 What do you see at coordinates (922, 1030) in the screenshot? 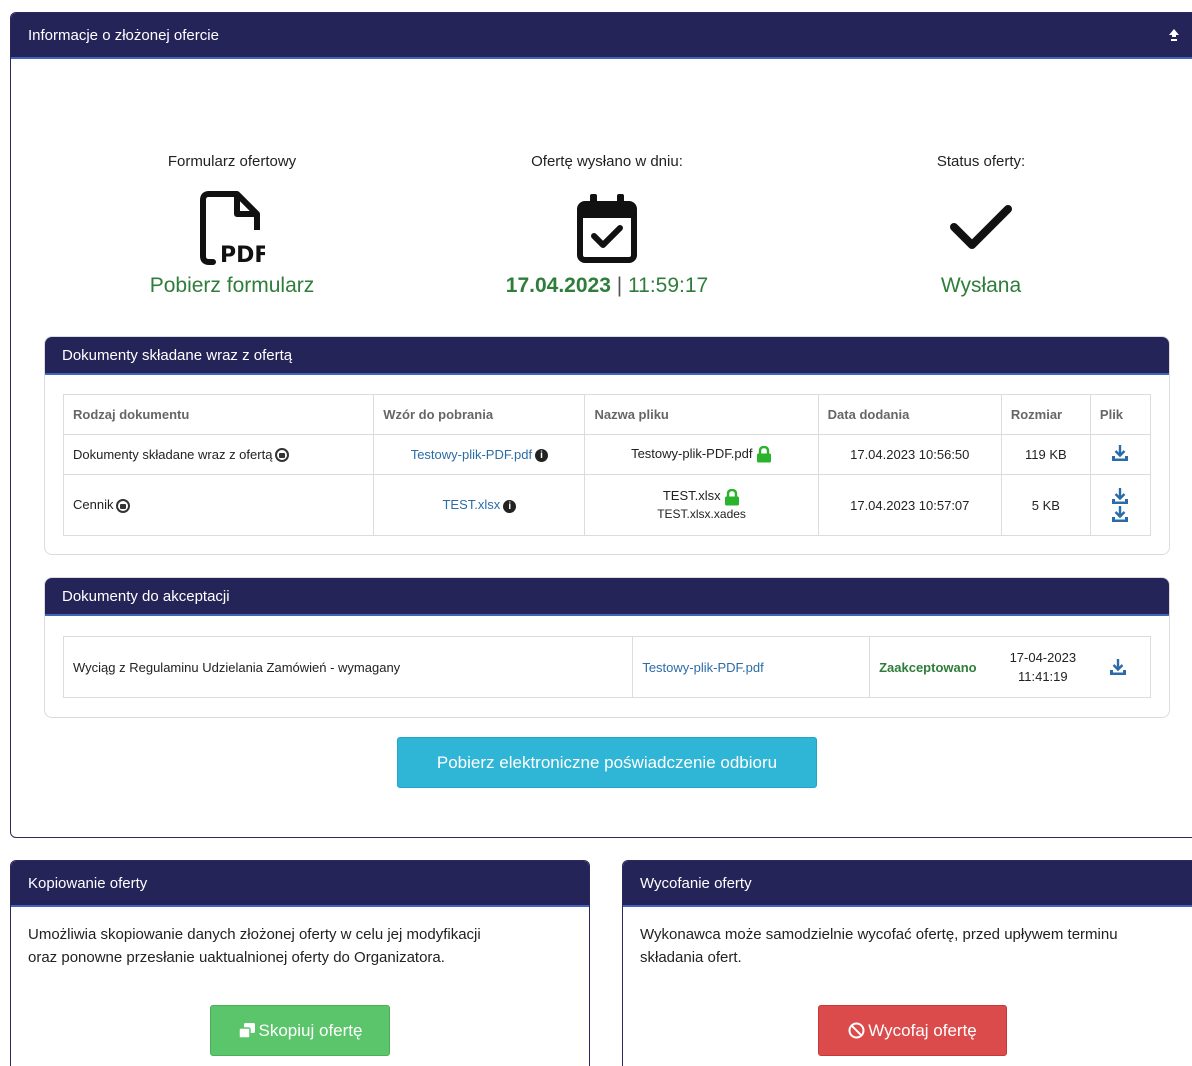
I see `withdraw-offer-label: Wycofaj ofertę` at bounding box center [922, 1030].